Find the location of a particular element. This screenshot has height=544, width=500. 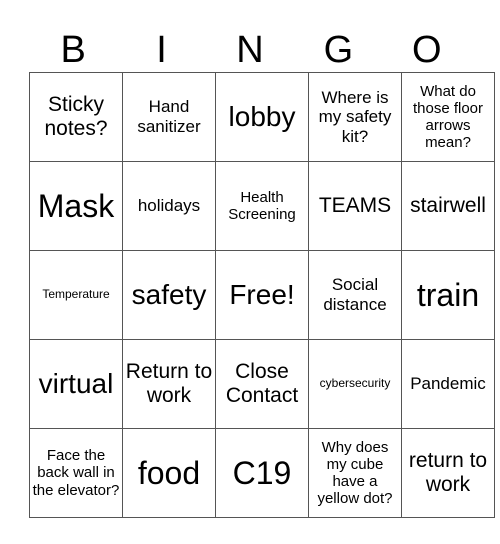

bingo-cell: train is located at coordinates (448, 295).